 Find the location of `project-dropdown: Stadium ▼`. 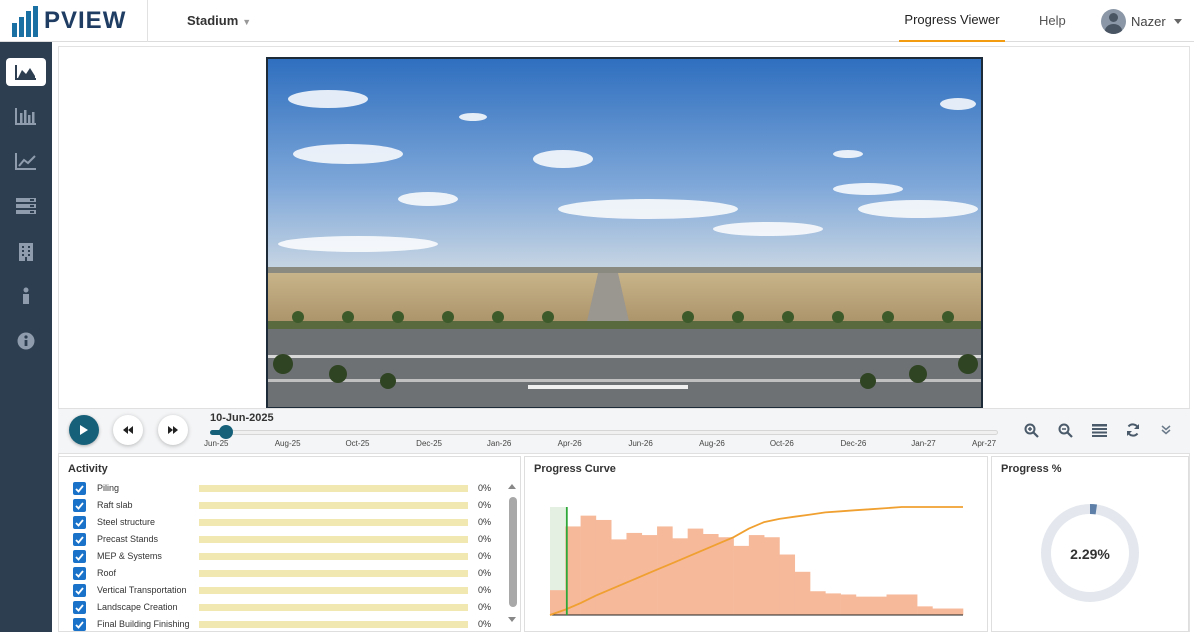

project-dropdown: Stadium ▼ is located at coordinates (219, 20).